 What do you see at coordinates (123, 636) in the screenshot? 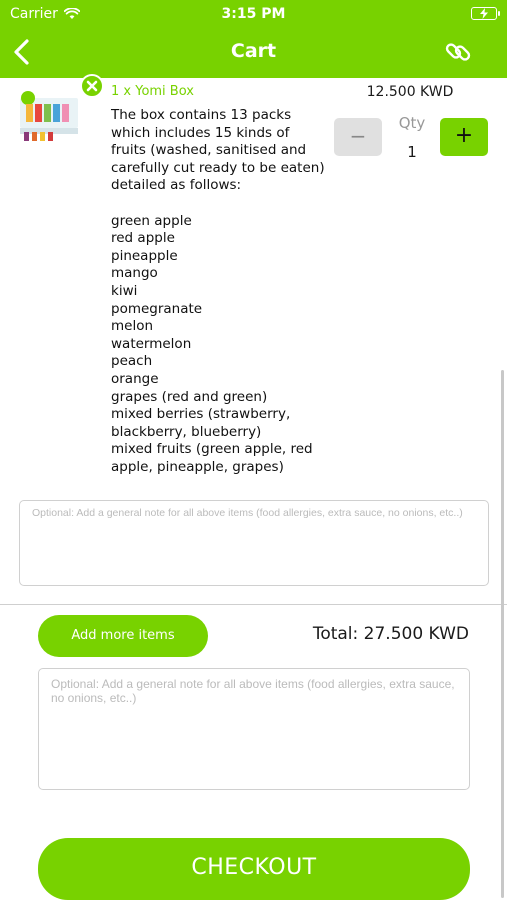
I see `add-more-items-button: Add more items` at bounding box center [123, 636].